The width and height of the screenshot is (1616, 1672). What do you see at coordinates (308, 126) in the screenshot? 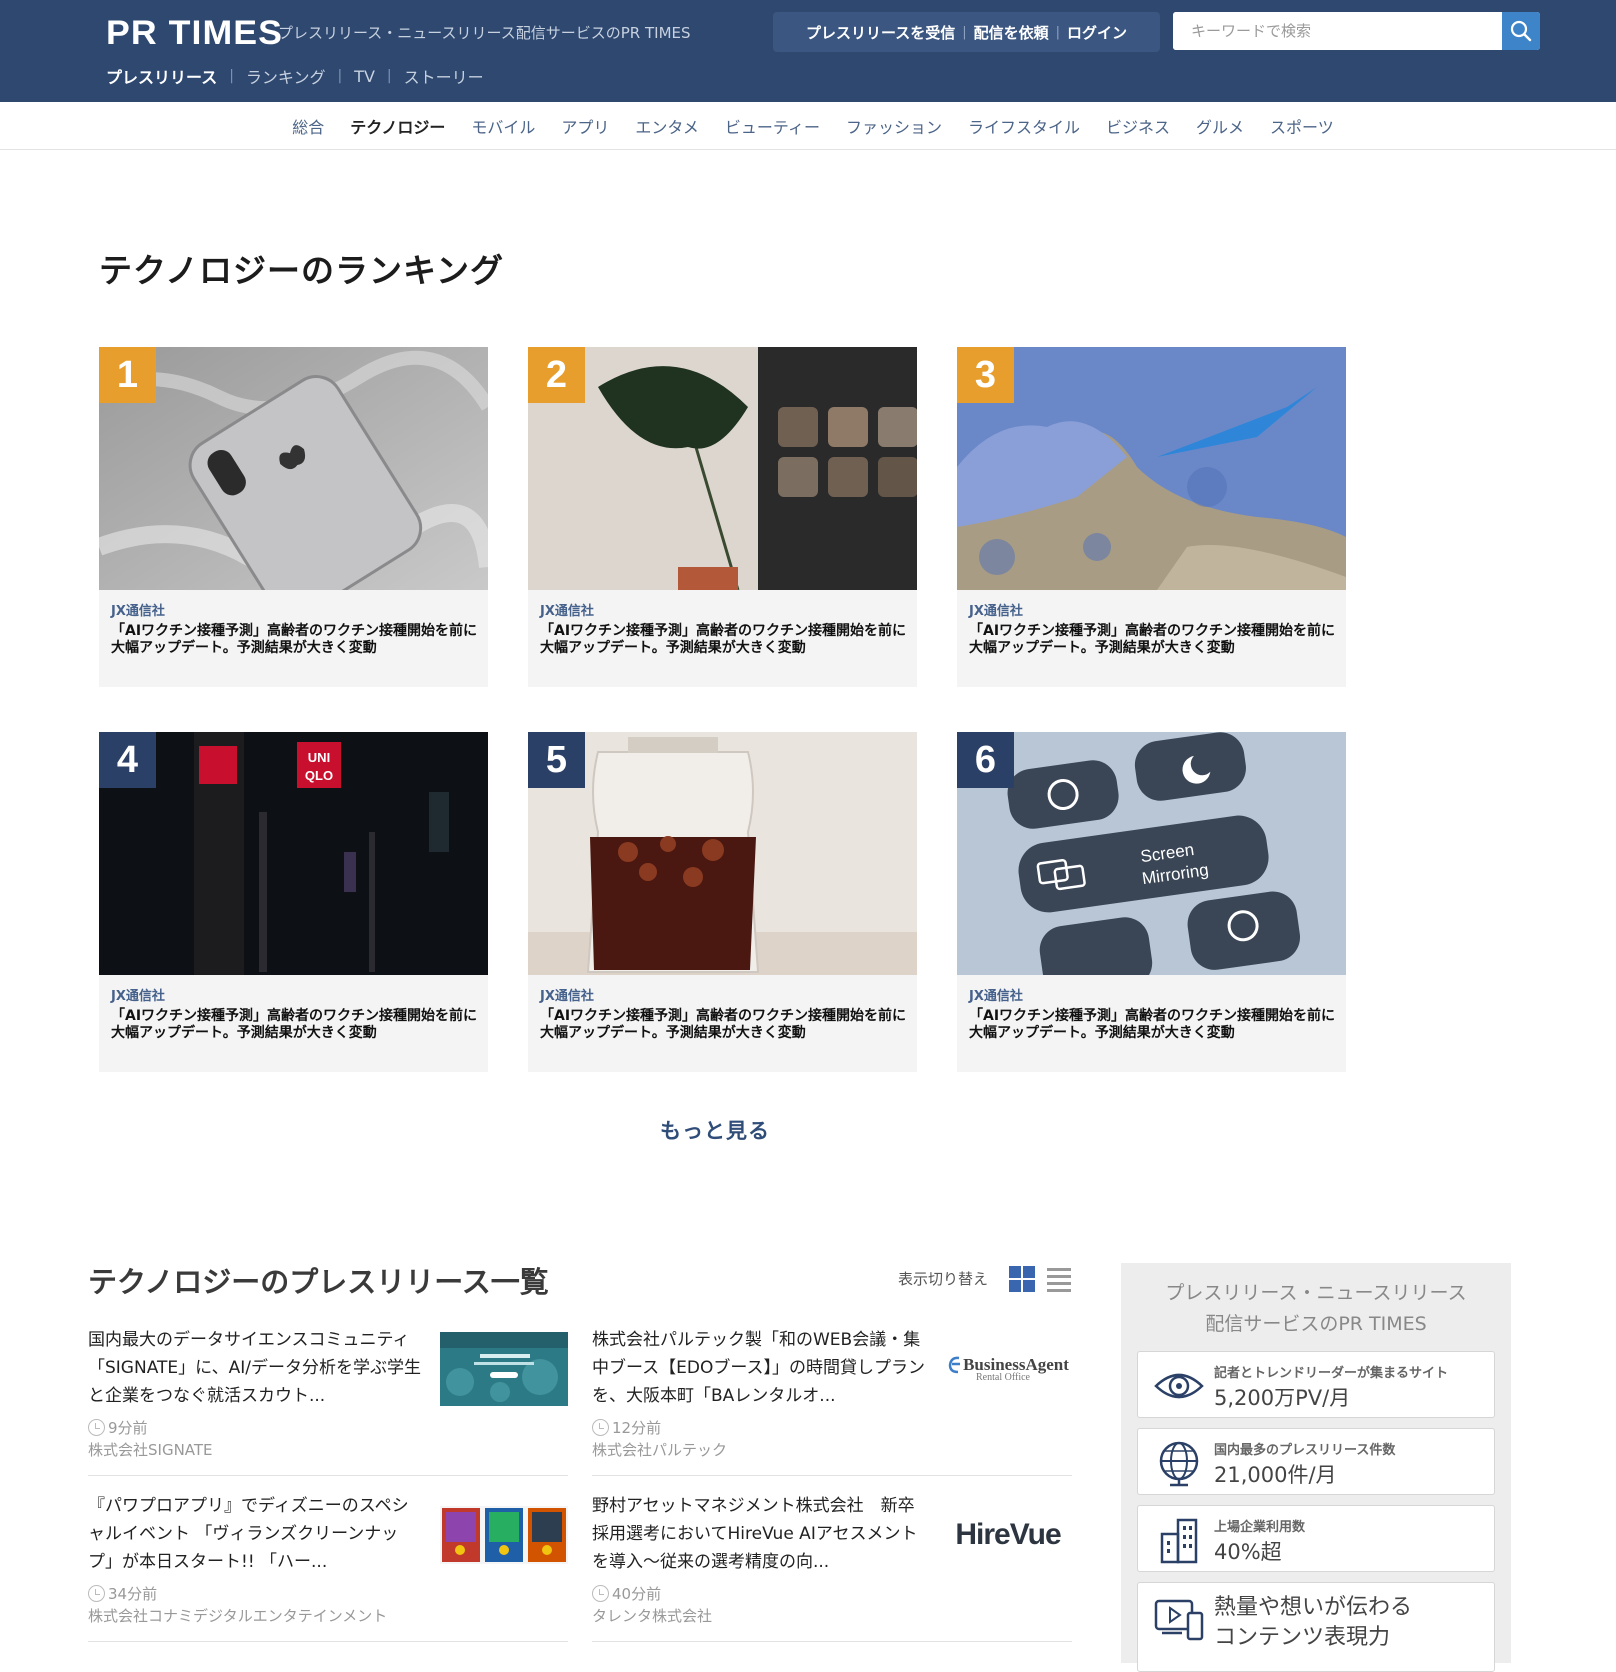
I see `category-tab: 総合` at bounding box center [308, 126].